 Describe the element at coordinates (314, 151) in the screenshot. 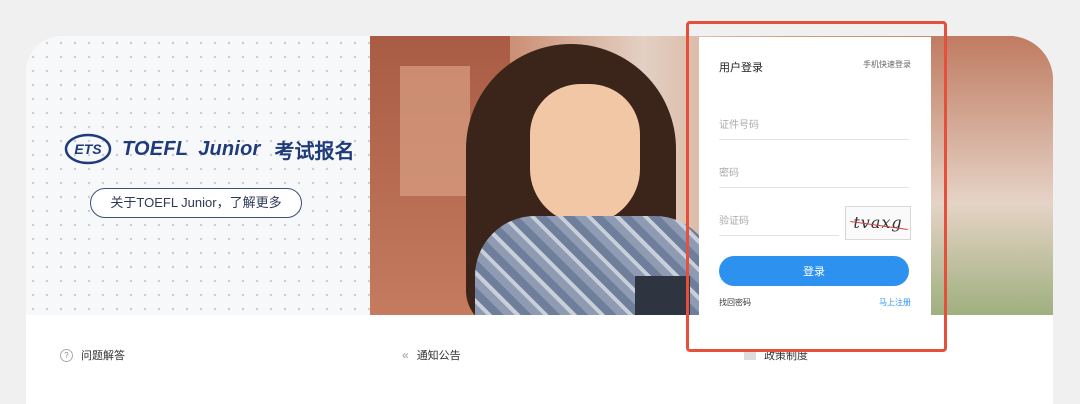

I see `exam-registration-title: 考试报名` at that location.